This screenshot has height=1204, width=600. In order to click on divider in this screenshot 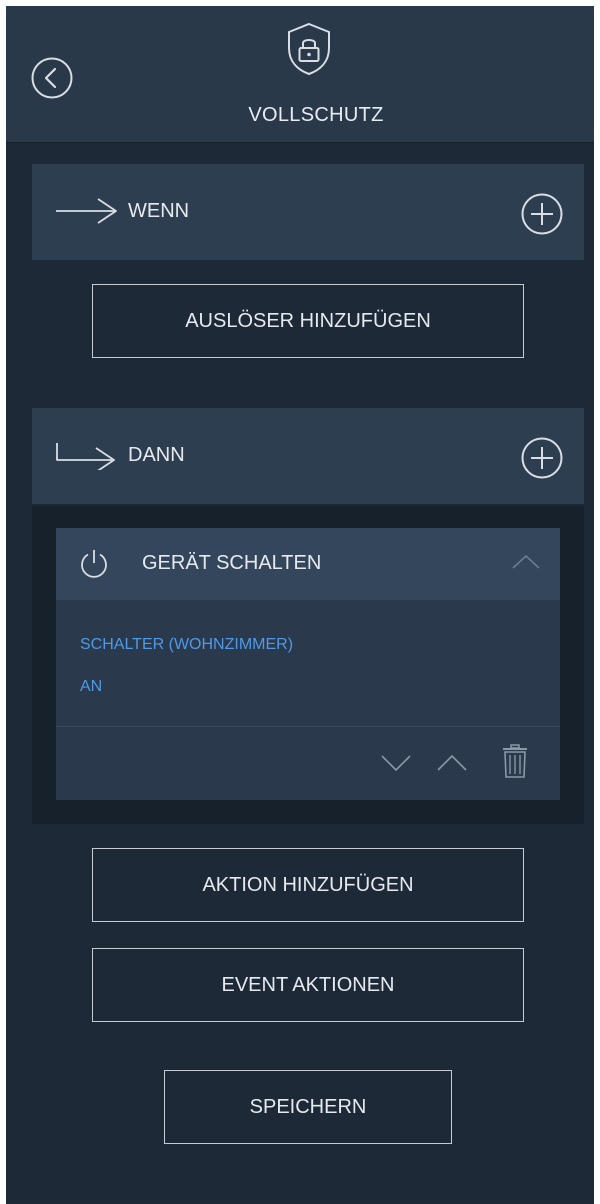, I will do `click(308, 726)`.